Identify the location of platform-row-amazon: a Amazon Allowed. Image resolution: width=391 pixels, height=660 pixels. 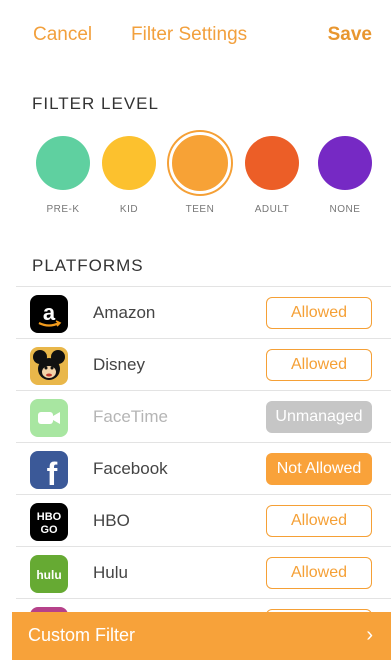
(203, 313).